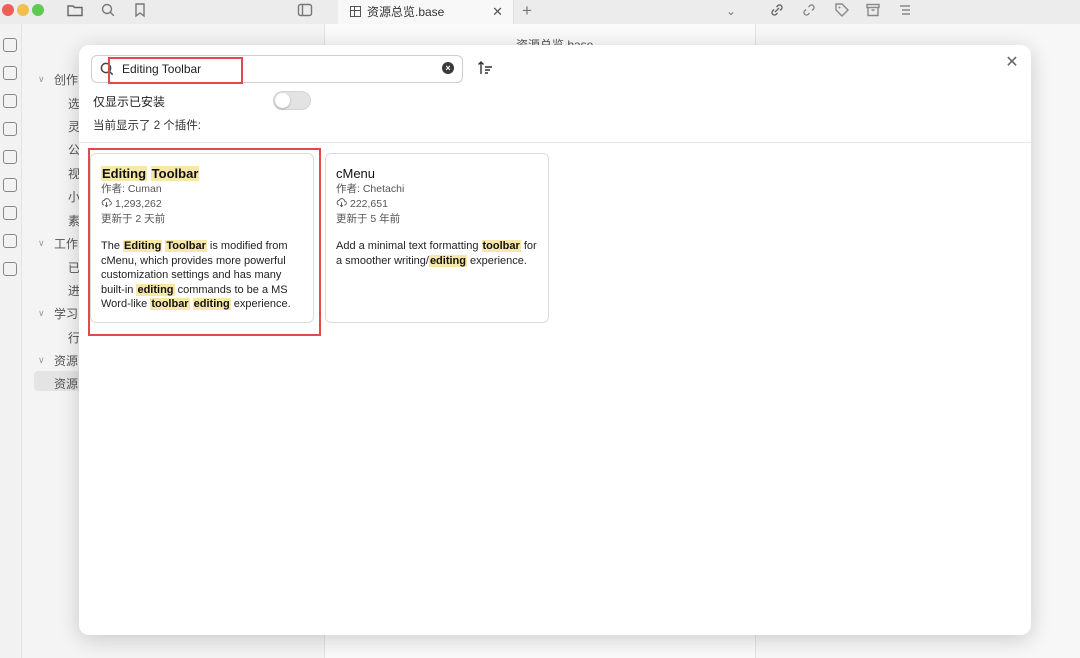 This screenshot has width=1080, height=658. I want to click on list-icon, so click(10, 269).